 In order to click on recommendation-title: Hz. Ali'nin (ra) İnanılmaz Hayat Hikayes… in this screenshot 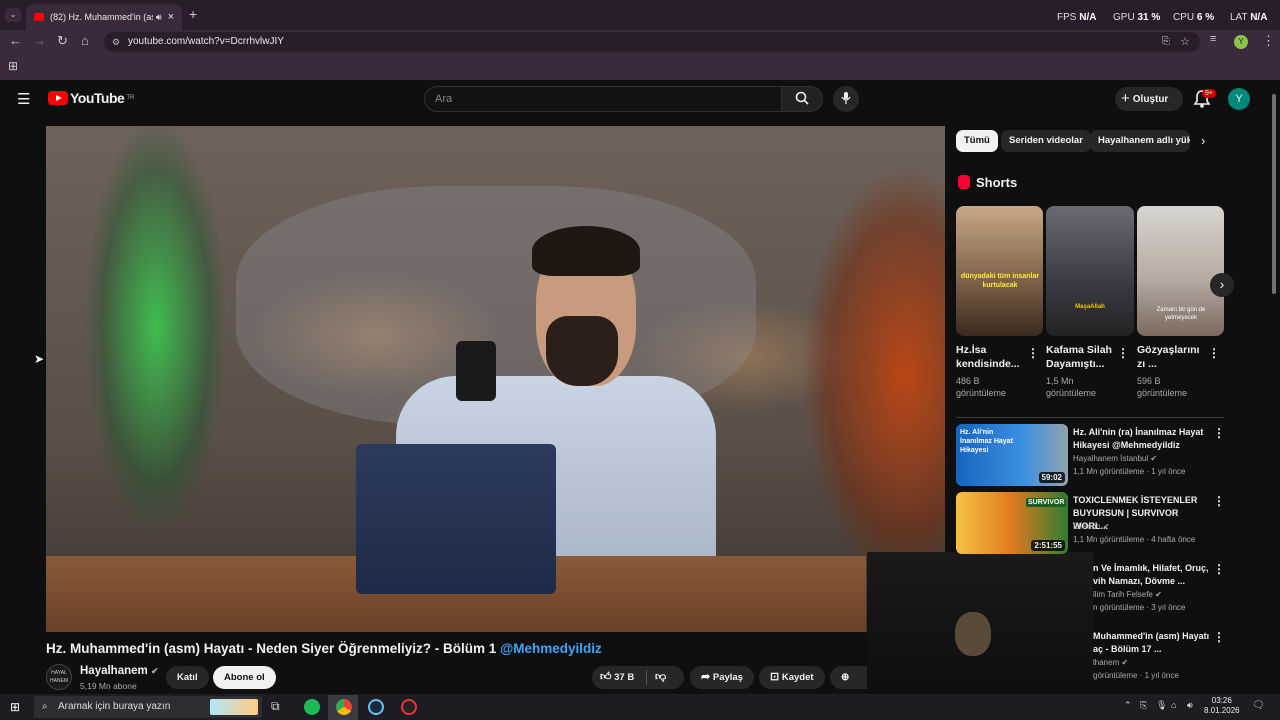, I will do `click(1143, 439)`.